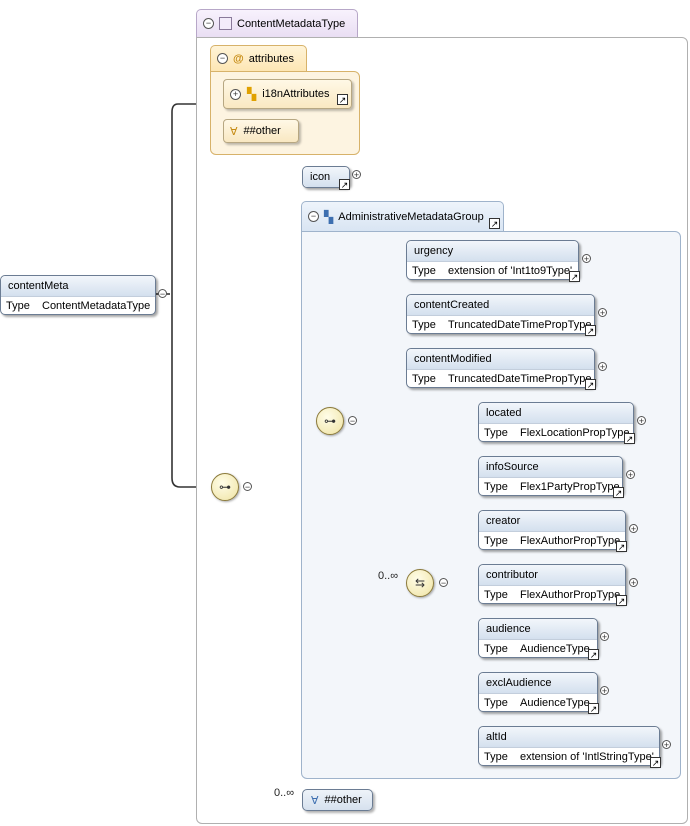 This screenshot has width=690, height=826. I want to click on element-icon: icon ↗, so click(326, 178).